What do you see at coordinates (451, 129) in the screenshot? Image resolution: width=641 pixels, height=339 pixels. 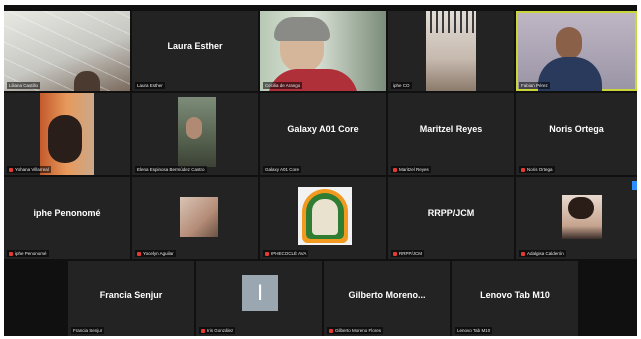 I see `participant-display-name: Maritzel Reyes` at bounding box center [451, 129].